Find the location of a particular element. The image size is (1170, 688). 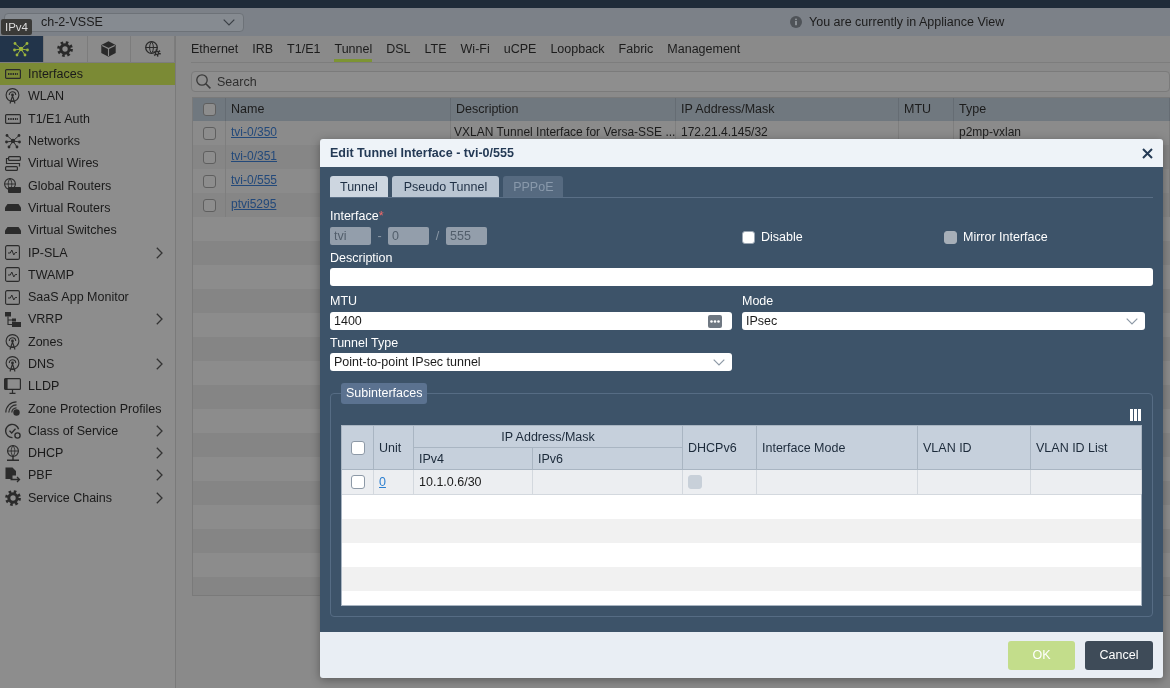

interface-link: tvi-0/350 is located at coordinates (254, 132).